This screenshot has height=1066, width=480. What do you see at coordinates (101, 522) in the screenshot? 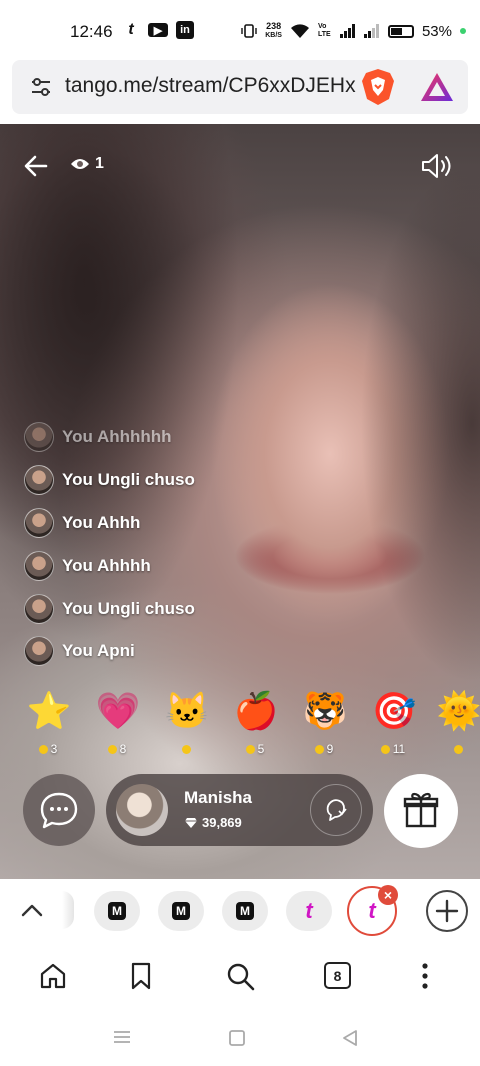
I see `chat-message-text: You Ahhh` at bounding box center [101, 522].